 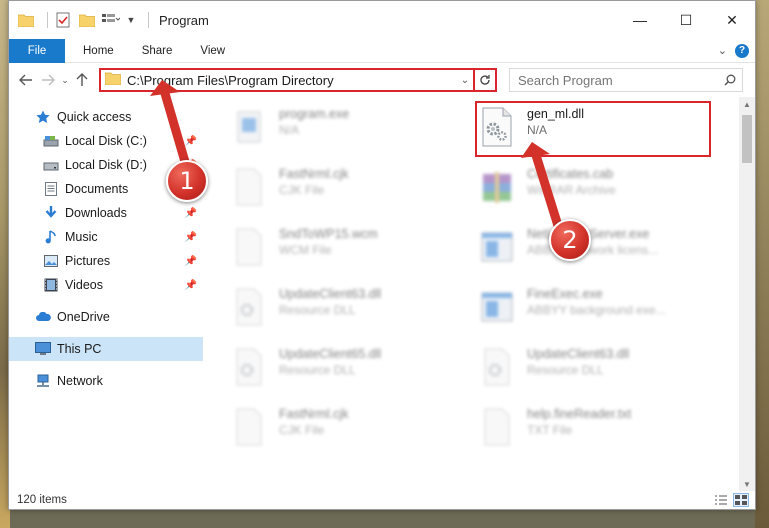 I want to click on star-icon, so click(x=43, y=117).